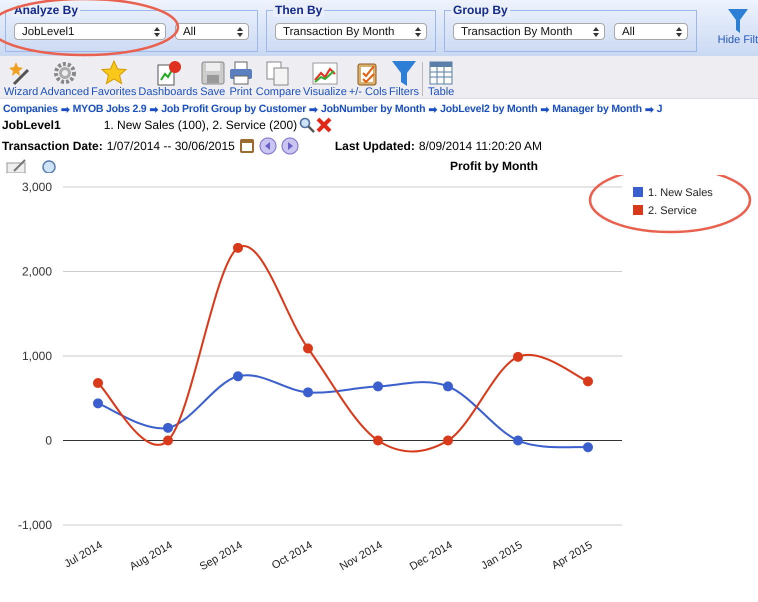 The height and width of the screenshot is (602, 758). What do you see at coordinates (17, 166) in the screenshot?
I see `edit-icon` at bounding box center [17, 166].